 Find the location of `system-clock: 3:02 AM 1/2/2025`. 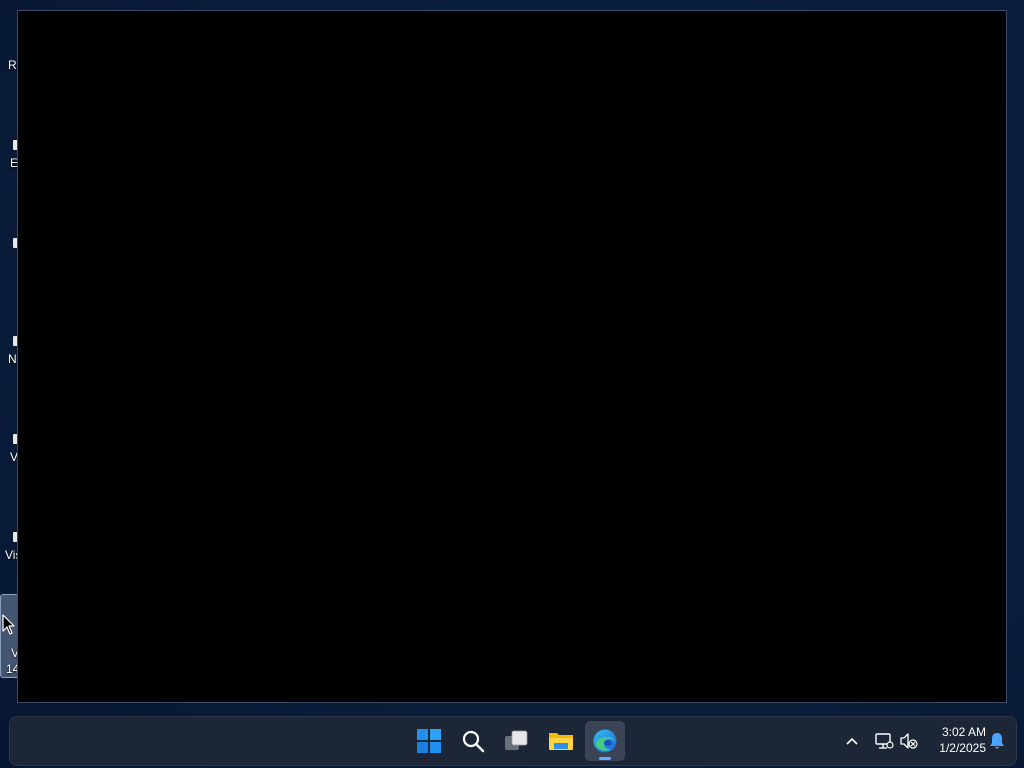

system-clock: 3:02 AM 1/2/2025 is located at coordinates (954, 740).